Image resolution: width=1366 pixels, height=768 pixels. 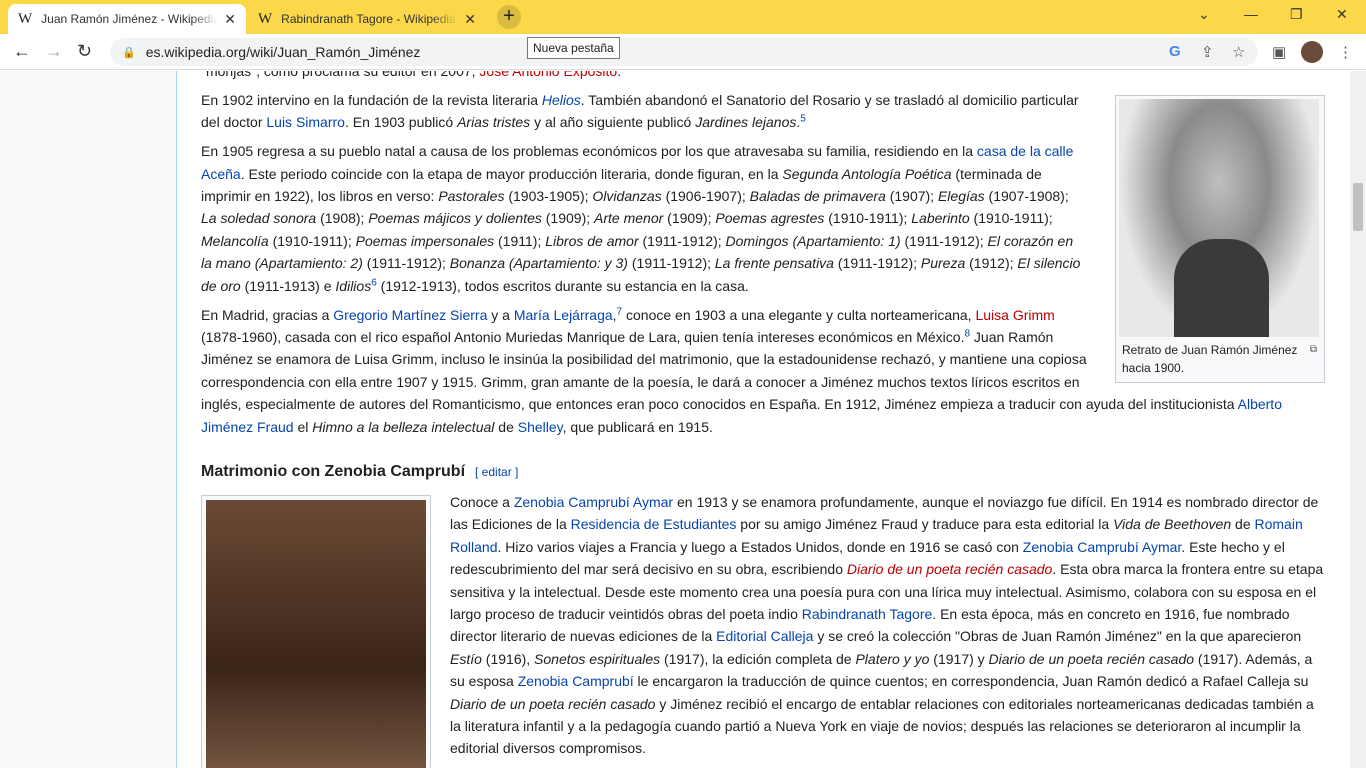 What do you see at coordinates (482, 502) in the screenshot?
I see `text: Conoce a` at bounding box center [482, 502].